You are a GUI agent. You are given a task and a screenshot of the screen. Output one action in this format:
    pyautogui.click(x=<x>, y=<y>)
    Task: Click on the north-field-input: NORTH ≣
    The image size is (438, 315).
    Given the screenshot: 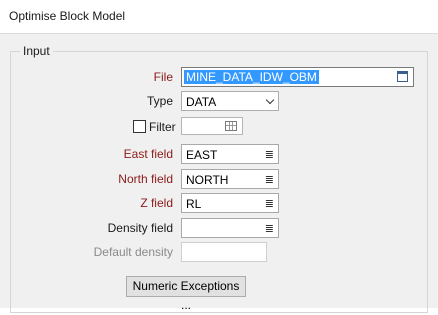 What is the action you would take?
    pyautogui.click(x=230, y=179)
    